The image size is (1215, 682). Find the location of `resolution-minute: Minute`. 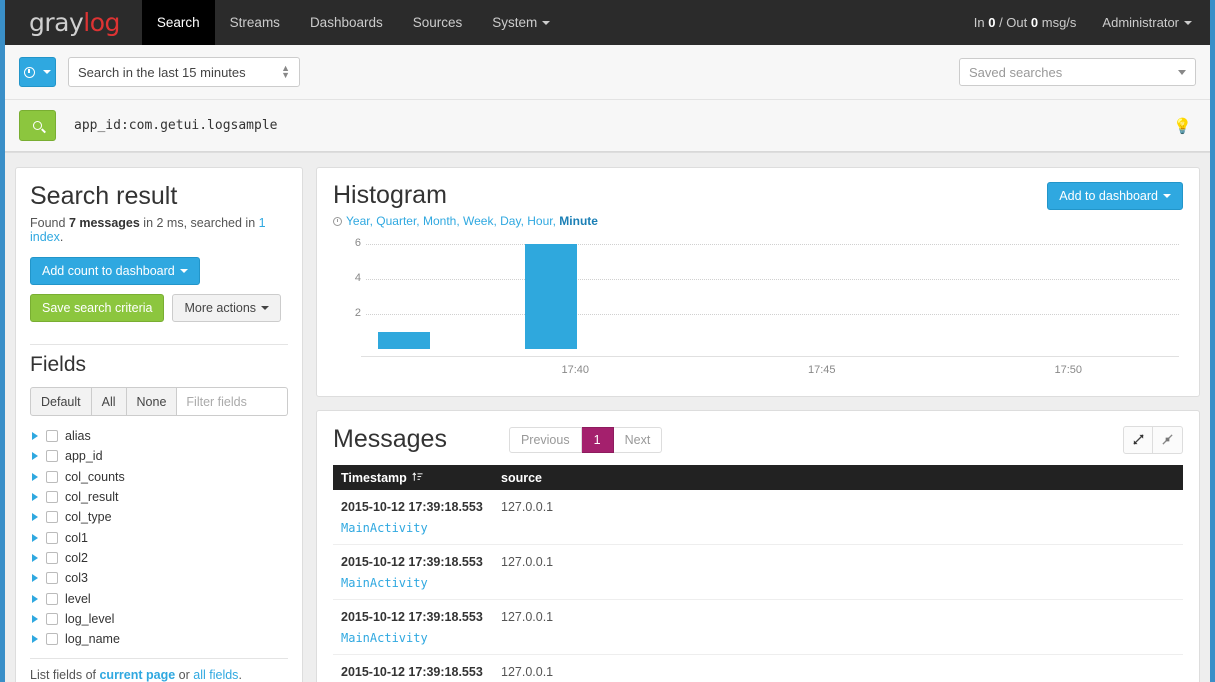

resolution-minute: Minute is located at coordinates (578, 221).